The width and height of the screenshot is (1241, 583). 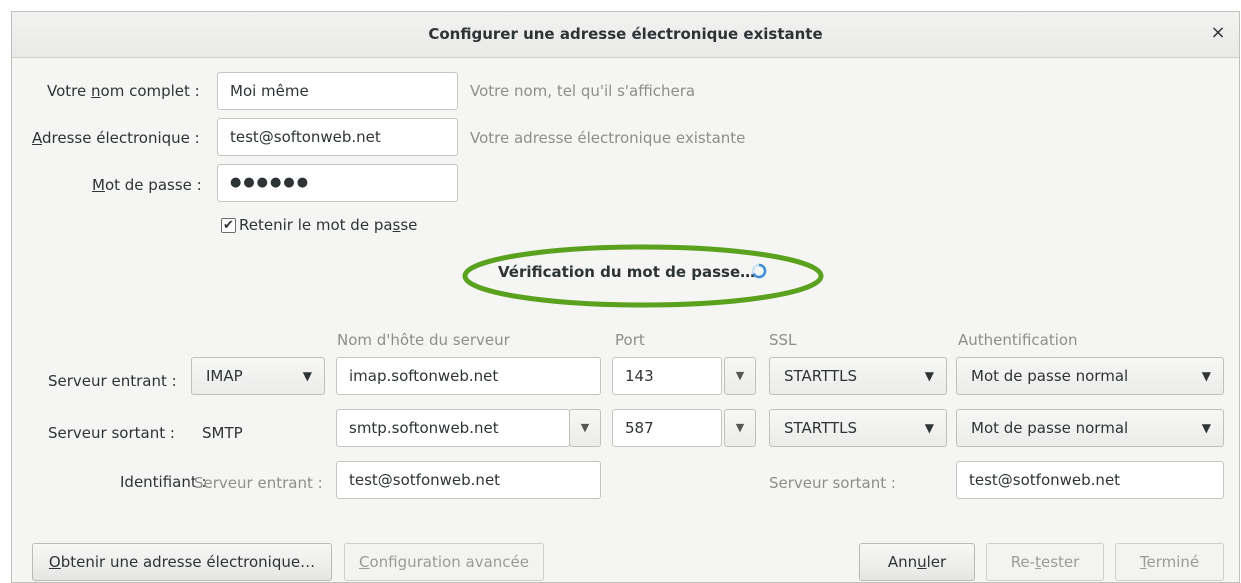 What do you see at coordinates (1169, 562) in the screenshot?
I see `done-button: Terminé` at bounding box center [1169, 562].